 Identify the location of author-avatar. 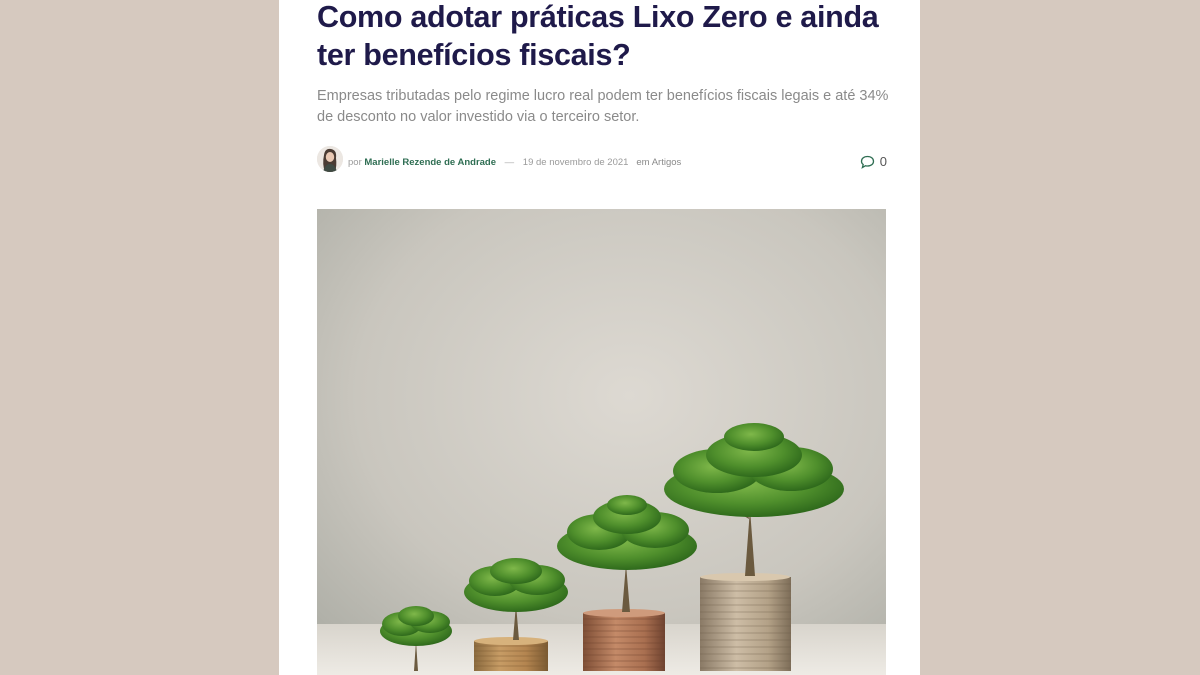
(330, 159).